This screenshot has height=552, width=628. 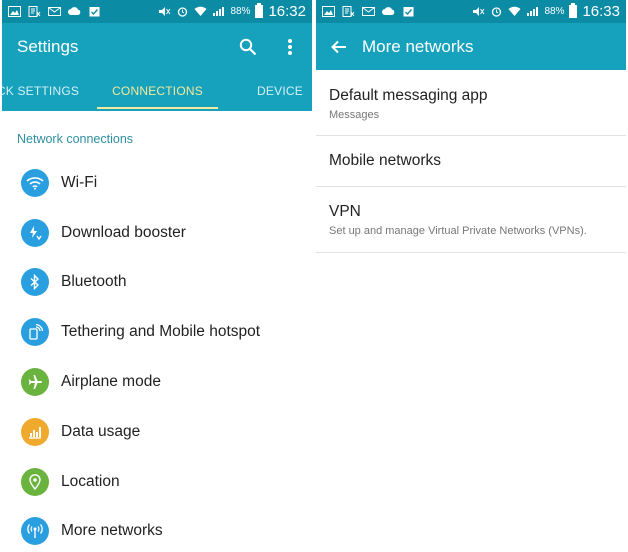 I want to click on list-item-label: Download booster, so click(x=123, y=232).